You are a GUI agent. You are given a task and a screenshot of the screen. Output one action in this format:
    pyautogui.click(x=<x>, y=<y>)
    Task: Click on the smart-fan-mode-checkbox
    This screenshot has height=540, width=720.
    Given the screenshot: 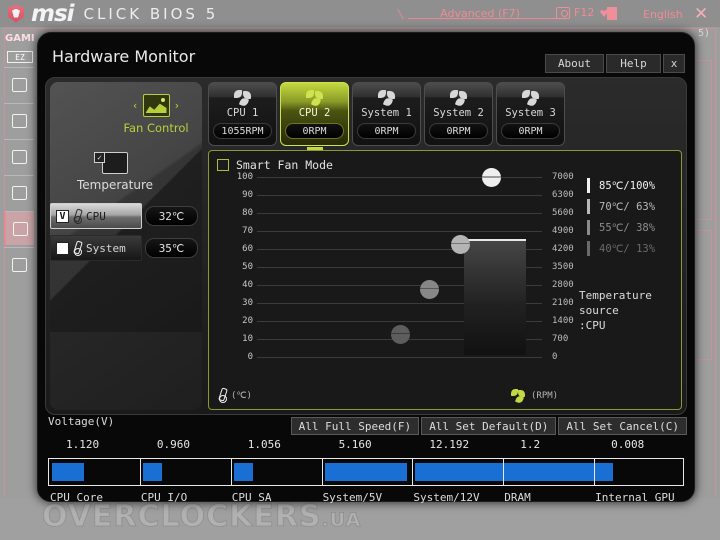 What is the action you would take?
    pyautogui.click(x=223, y=165)
    